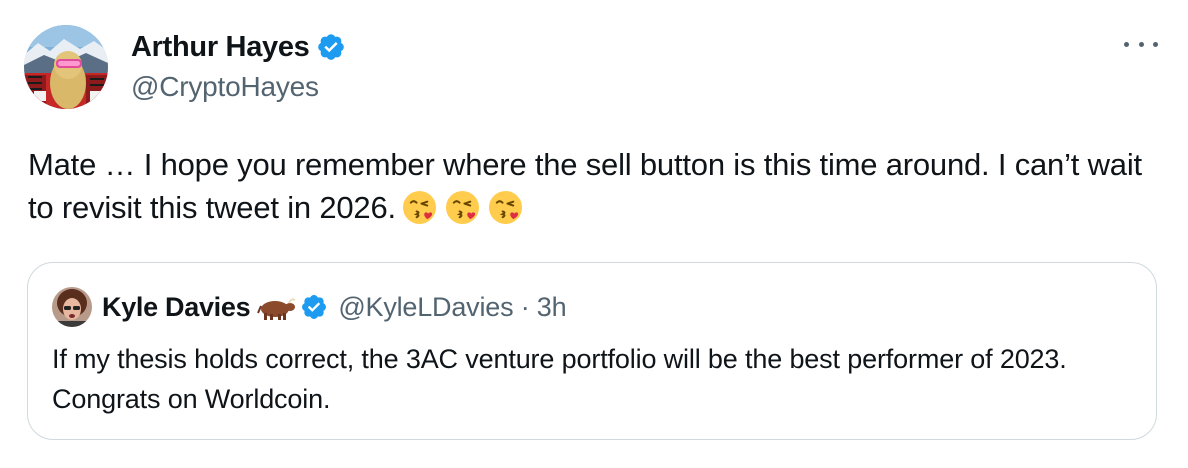  Describe the element at coordinates (276, 309) in the screenshot. I see `ox-emoji-icon` at that location.